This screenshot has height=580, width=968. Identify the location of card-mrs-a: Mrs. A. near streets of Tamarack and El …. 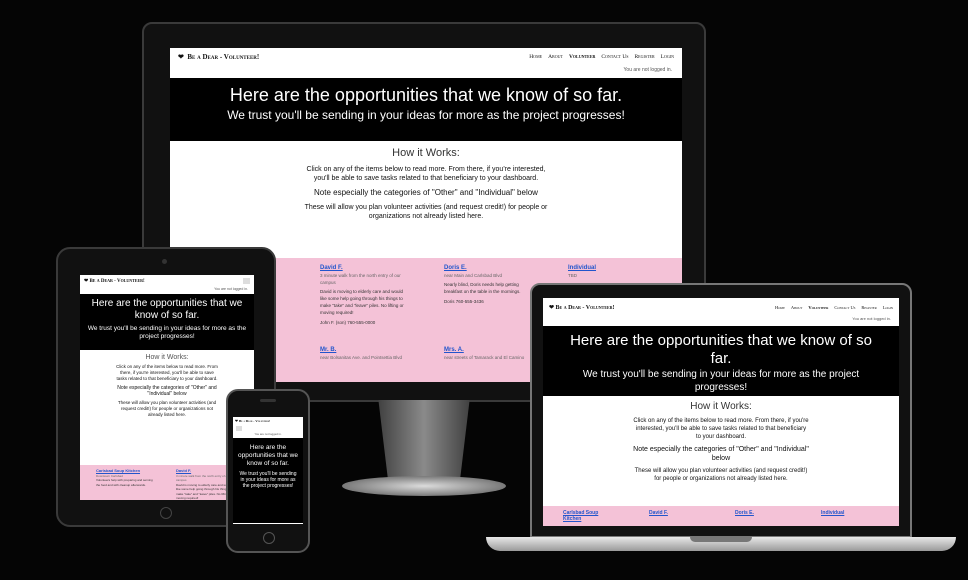
(489, 354).